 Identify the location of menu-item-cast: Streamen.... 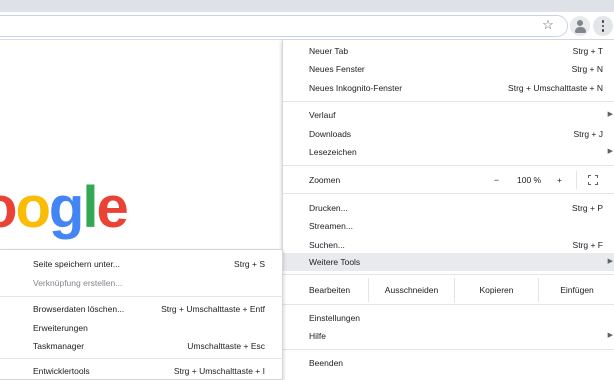
(448, 226).